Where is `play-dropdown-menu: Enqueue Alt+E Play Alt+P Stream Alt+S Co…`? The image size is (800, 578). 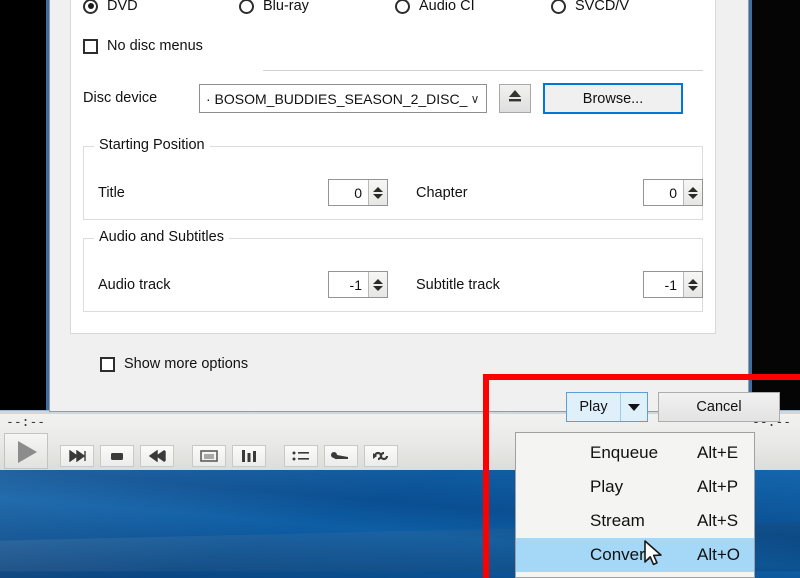 play-dropdown-menu: Enqueue Alt+E Play Alt+P Stream Alt+S Co… is located at coordinates (635, 505).